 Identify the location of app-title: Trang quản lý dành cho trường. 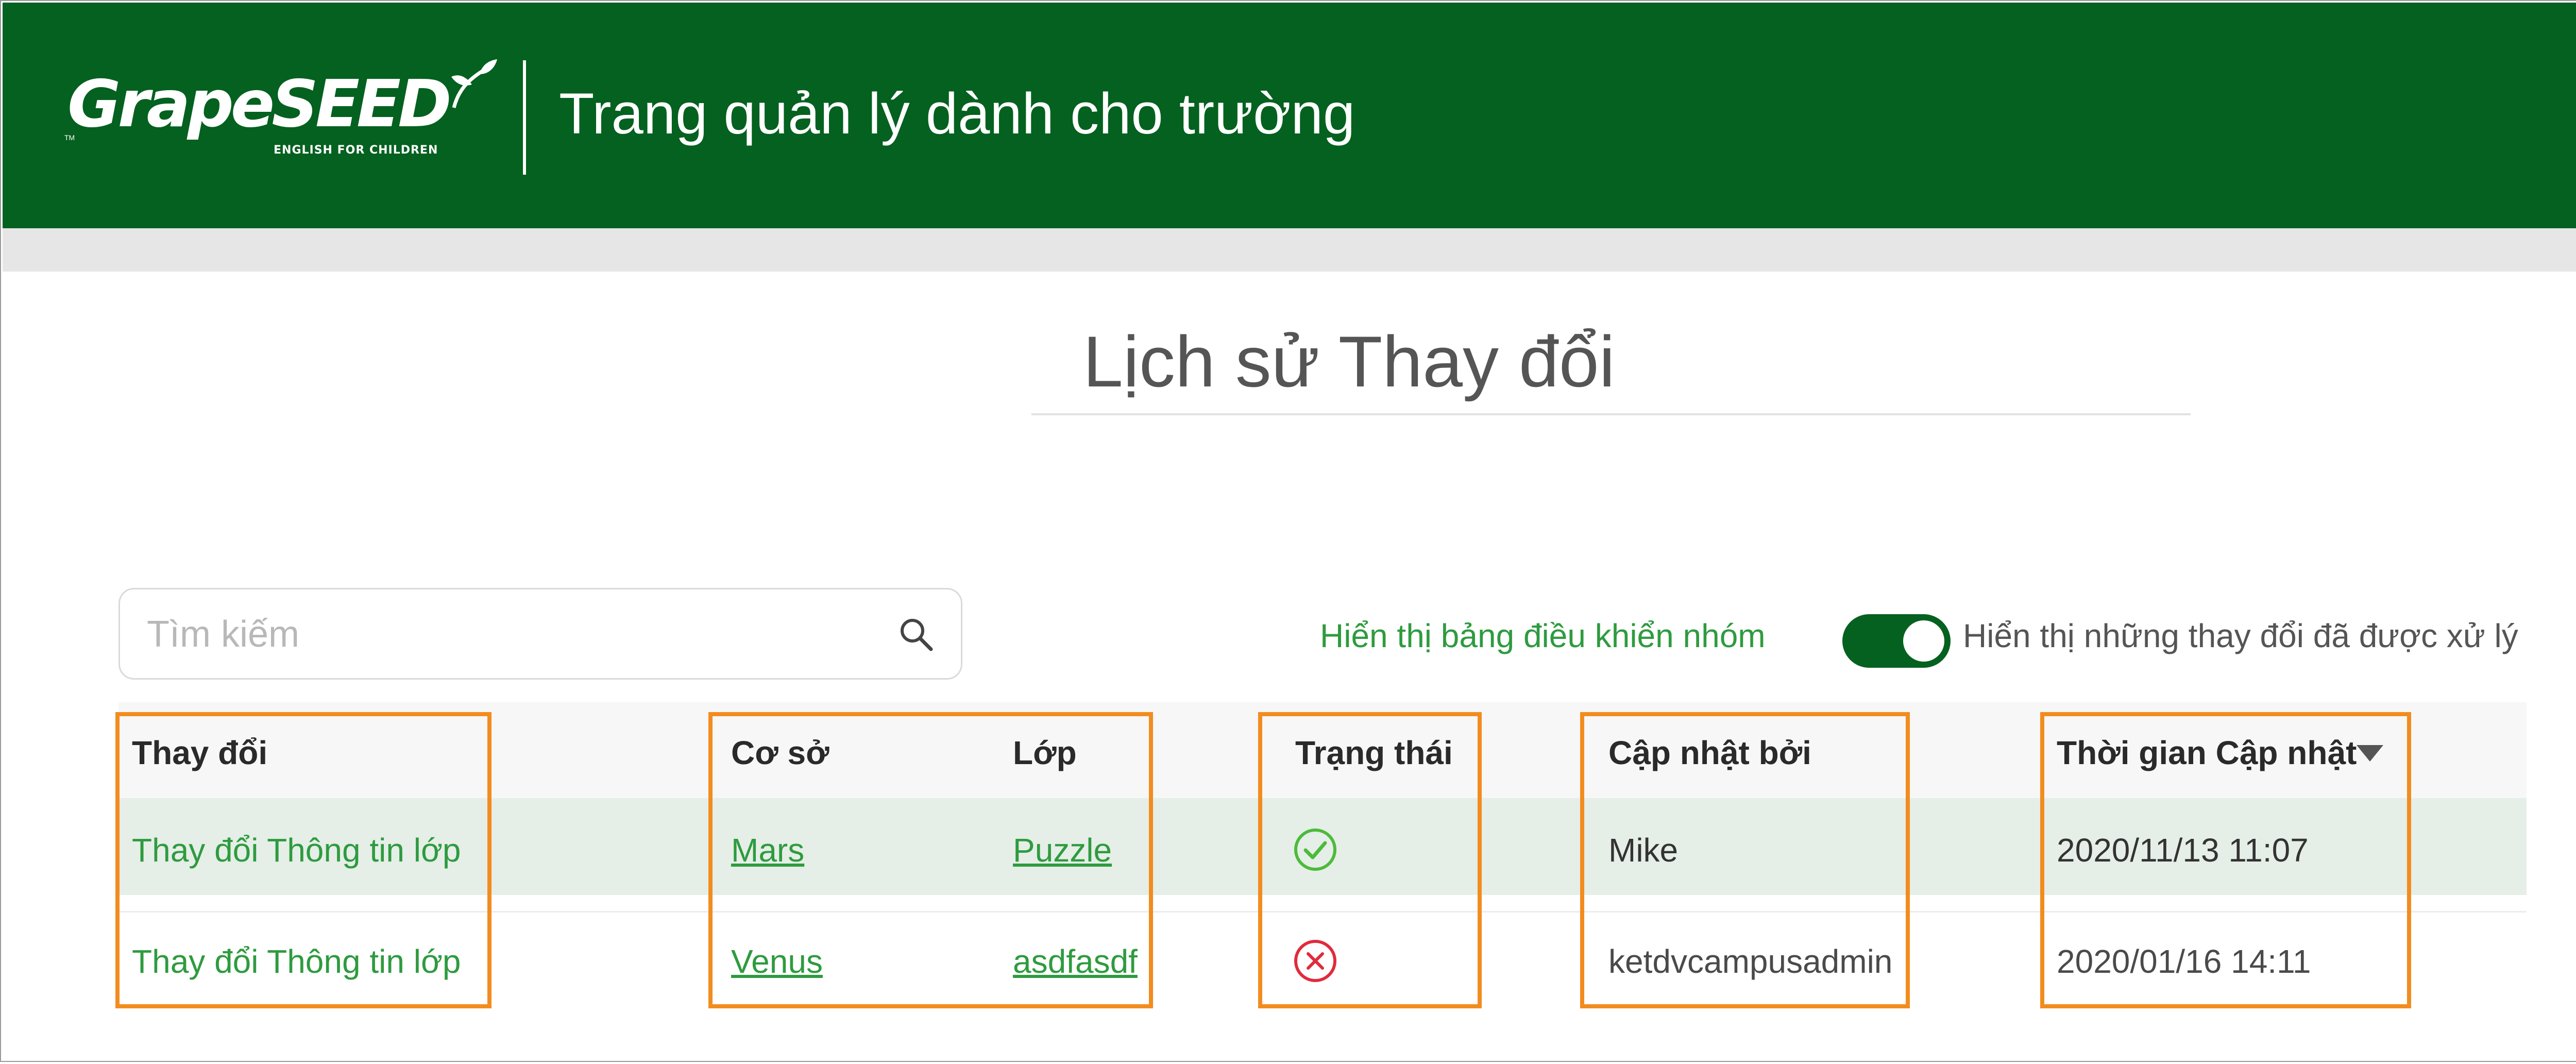
(957, 114).